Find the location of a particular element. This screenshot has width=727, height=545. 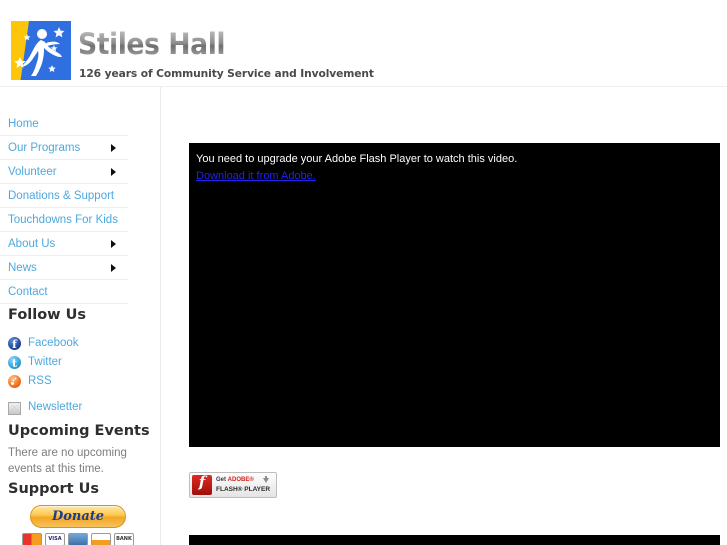

sidebar-item-contact: Contact is located at coordinates (64, 292).